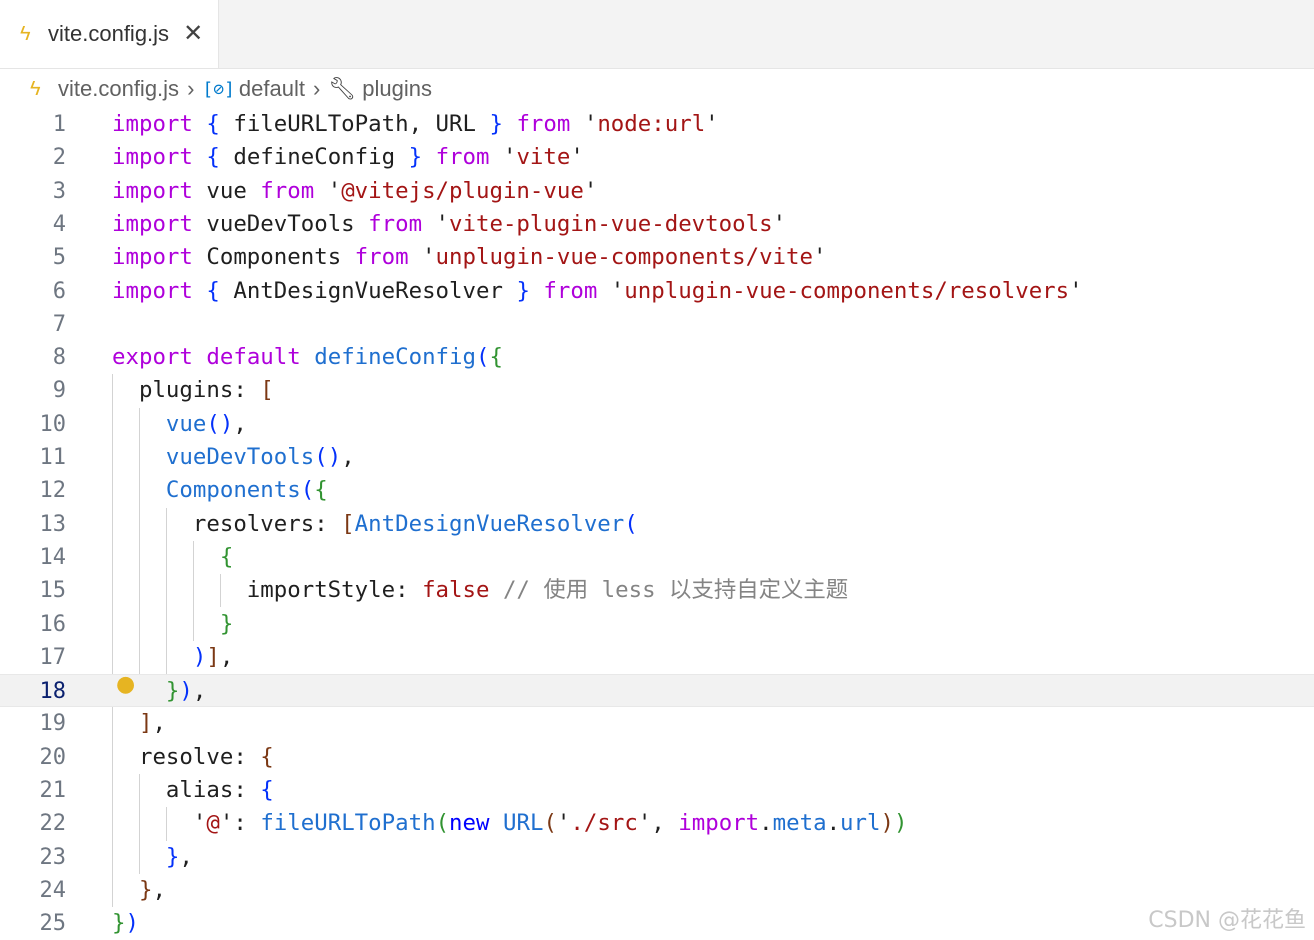 This screenshot has width=1314, height=940. What do you see at coordinates (233, 490) in the screenshot?
I see `code-token: Components` at bounding box center [233, 490].